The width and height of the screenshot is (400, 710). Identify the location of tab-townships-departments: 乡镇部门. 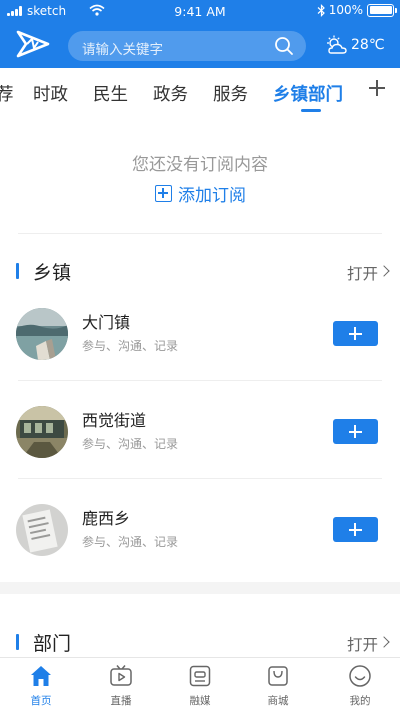
(308, 93).